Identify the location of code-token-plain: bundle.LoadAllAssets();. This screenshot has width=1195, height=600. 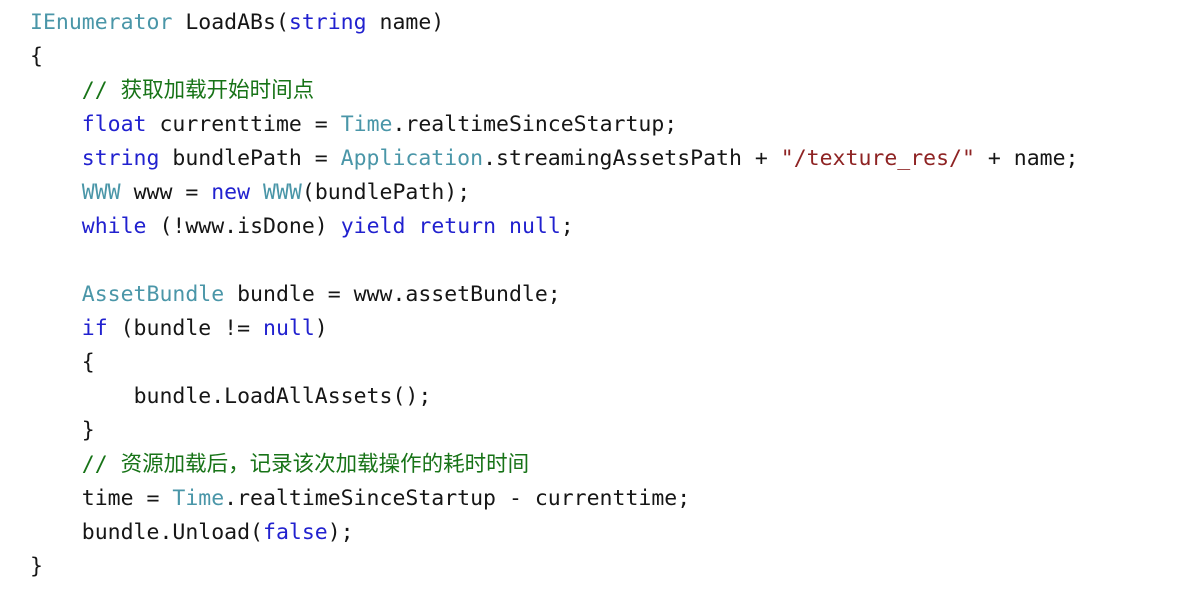
(282, 396).